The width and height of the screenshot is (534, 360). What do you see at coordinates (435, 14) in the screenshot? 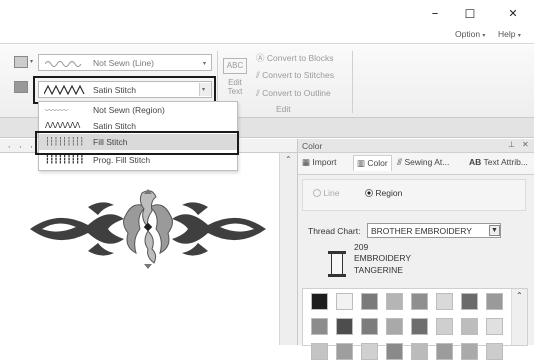
I see `minimize-button: –` at bounding box center [435, 14].